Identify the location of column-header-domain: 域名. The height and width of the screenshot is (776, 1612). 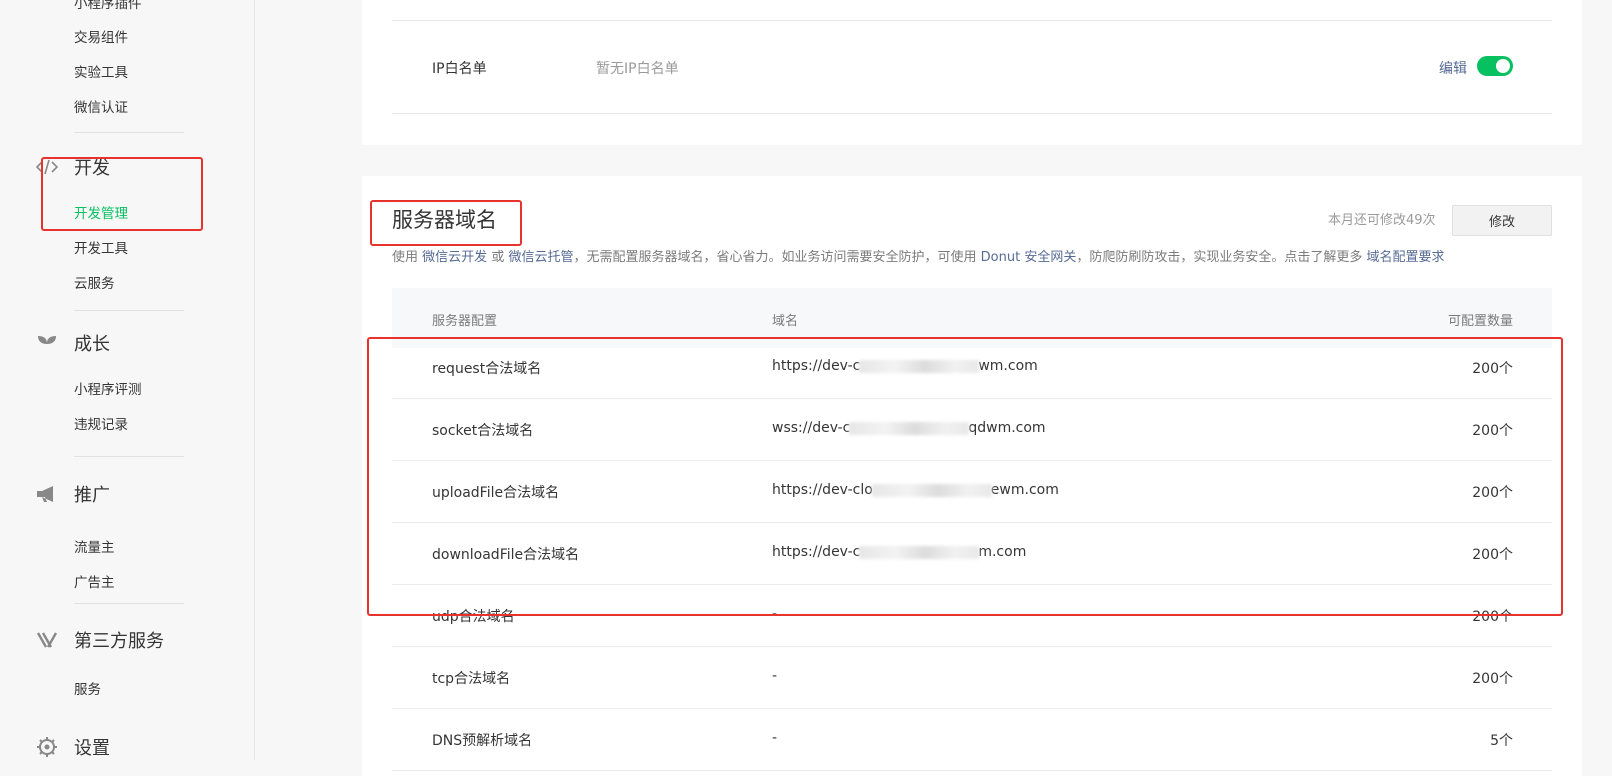
(785, 321).